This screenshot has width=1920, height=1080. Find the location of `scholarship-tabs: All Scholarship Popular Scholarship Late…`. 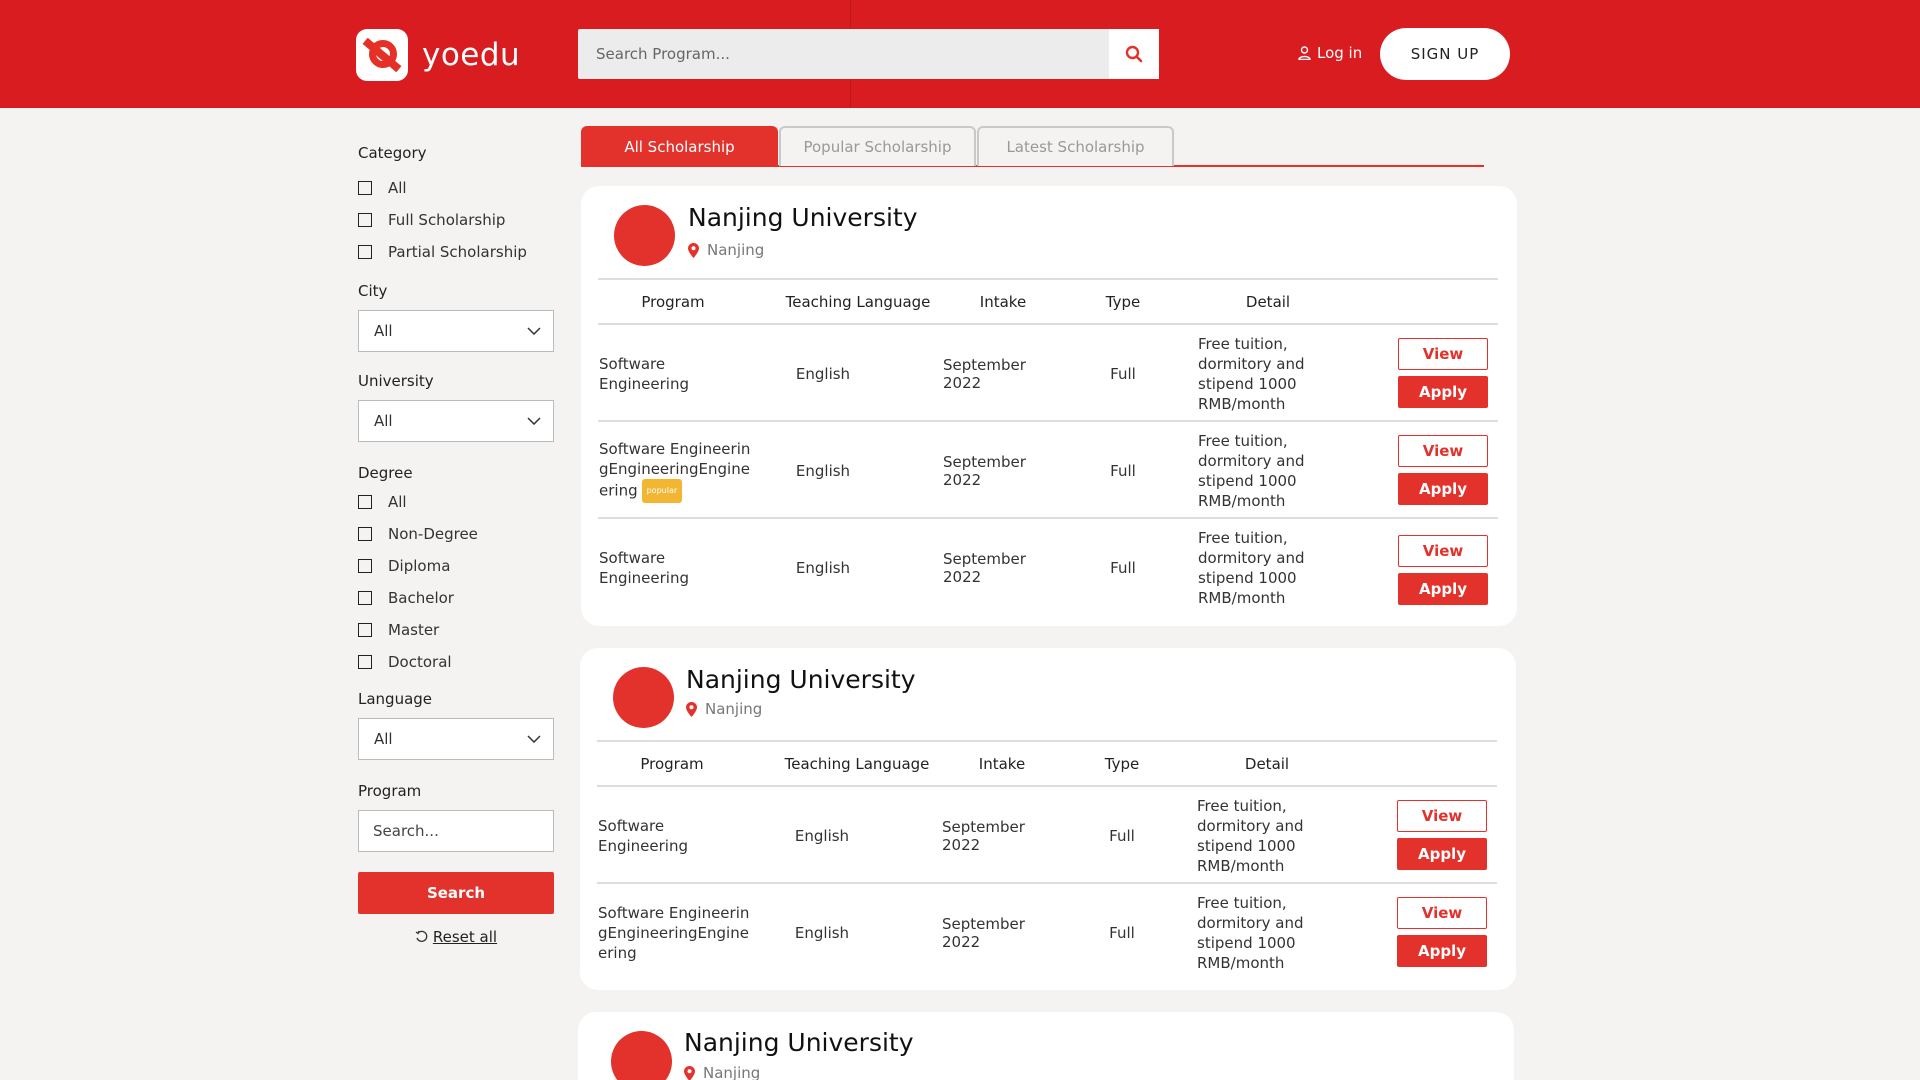

scholarship-tabs: All Scholarship Popular Scholarship Late… is located at coordinates (1032, 146).